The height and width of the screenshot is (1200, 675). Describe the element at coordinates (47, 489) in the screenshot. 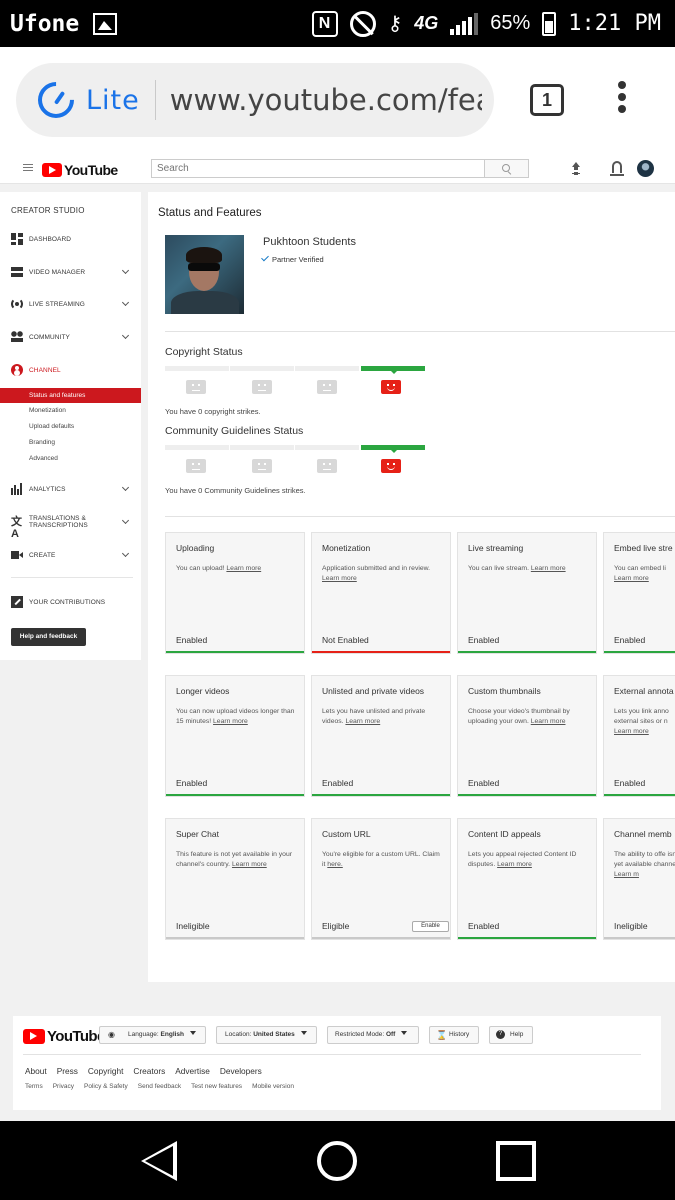

I see `sidebar-item-label: ANALYTICS` at that location.